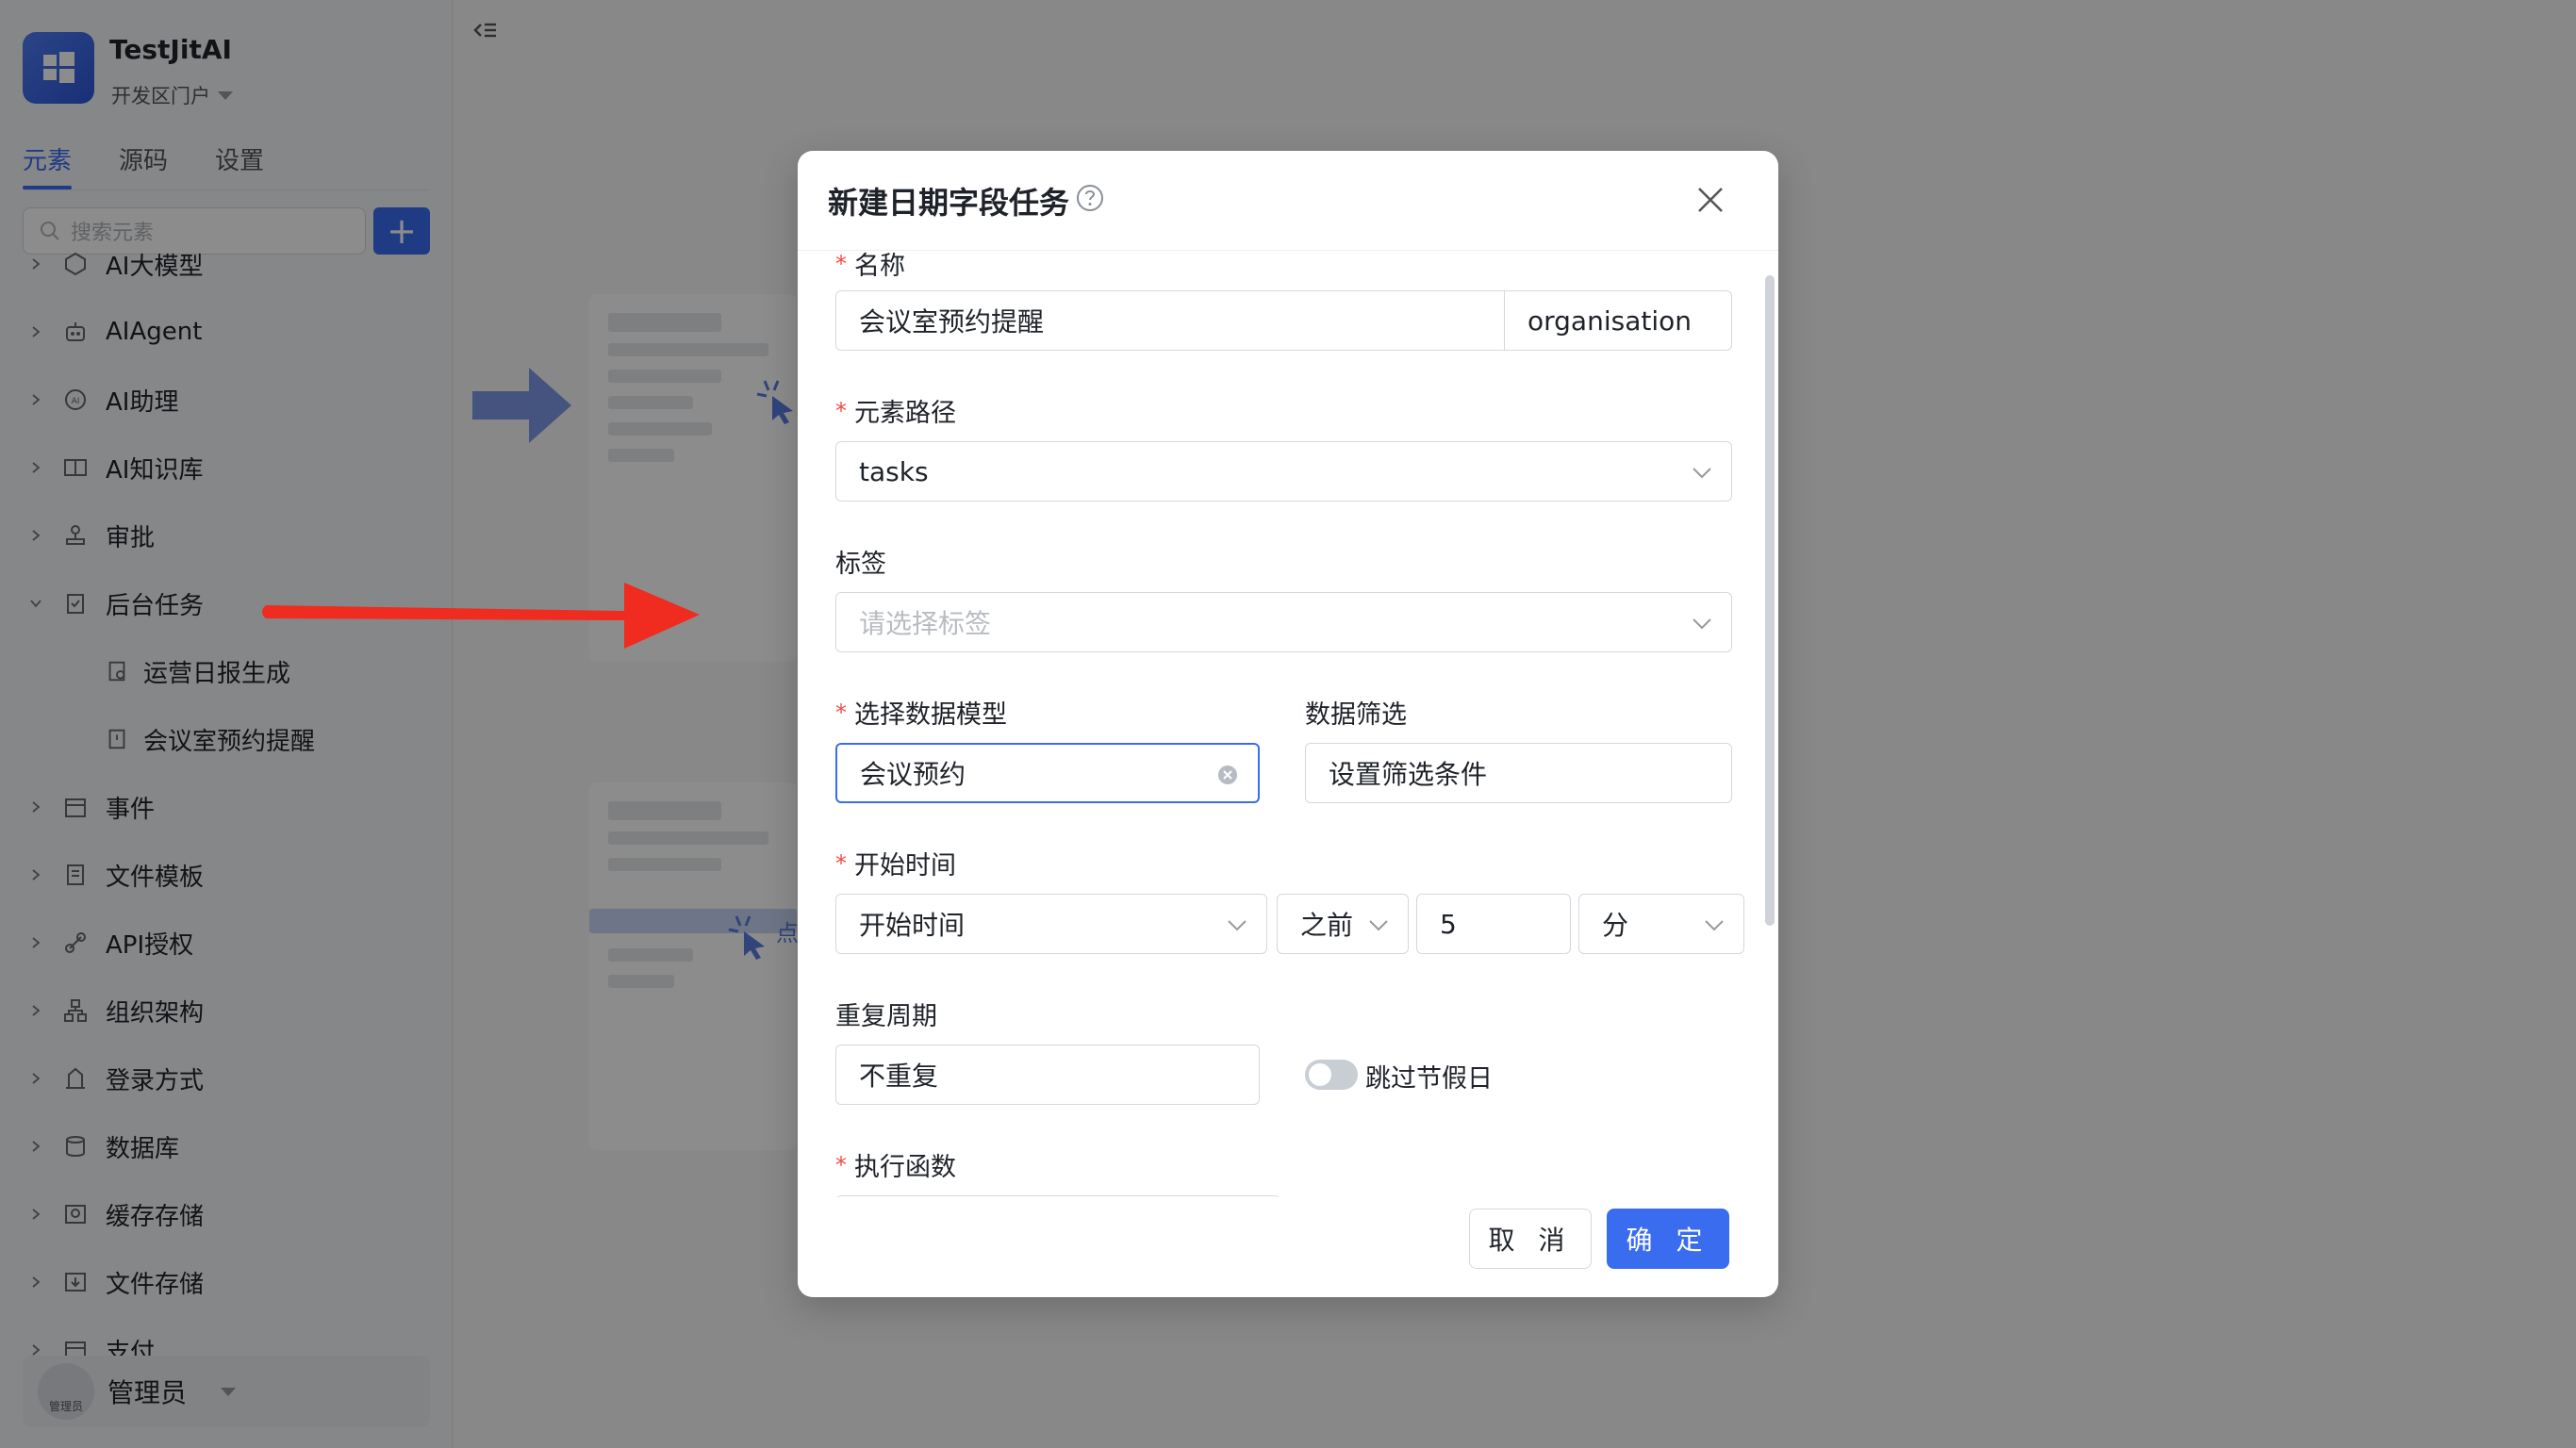  Describe the element at coordinates (1770, 600) in the screenshot. I see `modal-scrollbar` at that location.